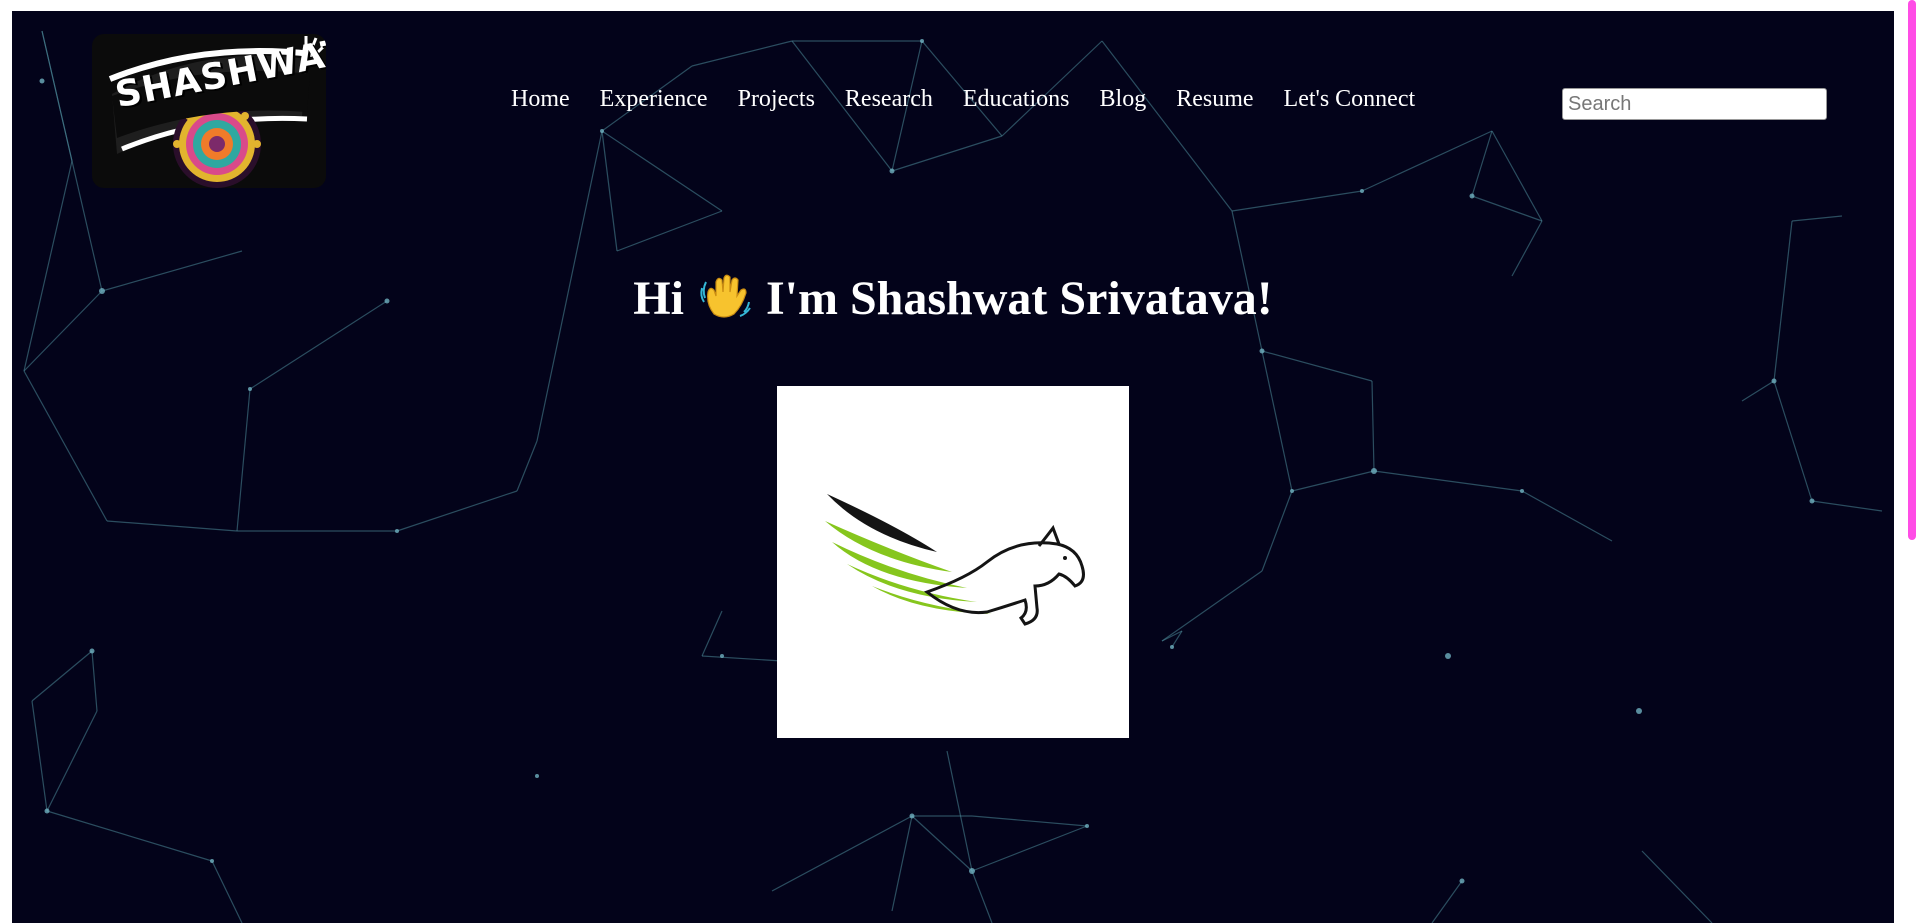 This screenshot has width=1917, height=923. I want to click on nav-home: Home, so click(540, 99).